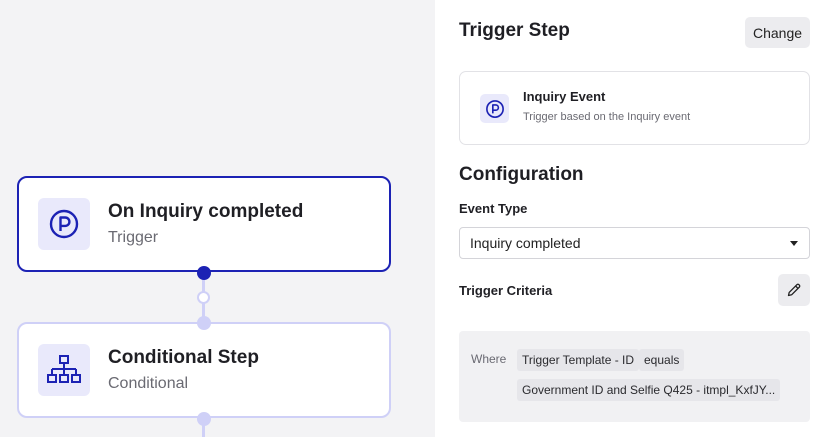  I want to click on edit-criteria-button, so click(794, 290).